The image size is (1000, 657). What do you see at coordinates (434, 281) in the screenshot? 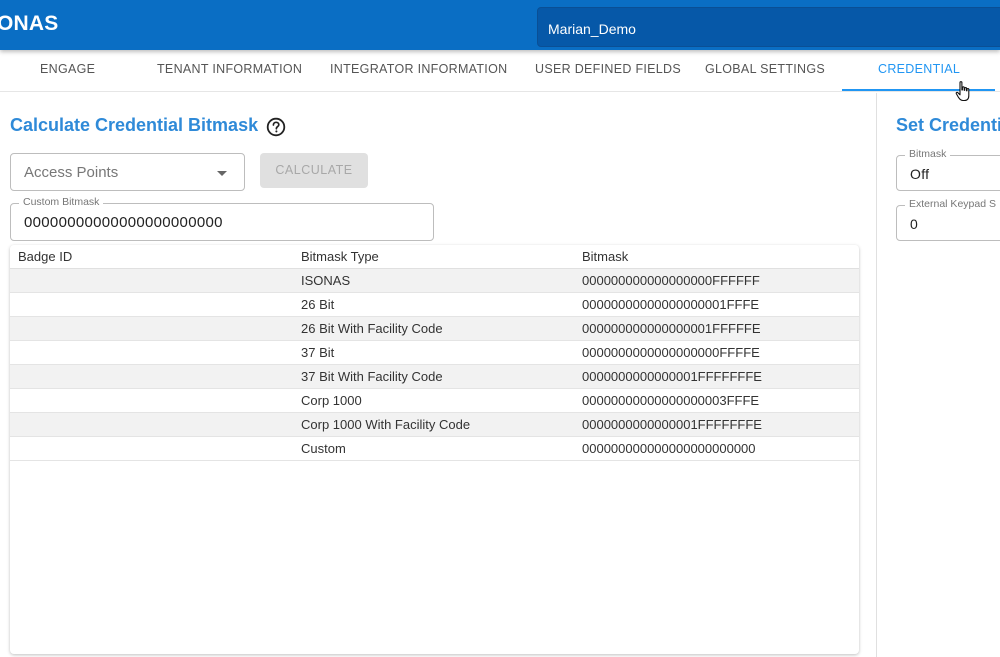
I see `table-row: ISONAS 000000000000000000FFFFFF` at bounding box center [434, 281].